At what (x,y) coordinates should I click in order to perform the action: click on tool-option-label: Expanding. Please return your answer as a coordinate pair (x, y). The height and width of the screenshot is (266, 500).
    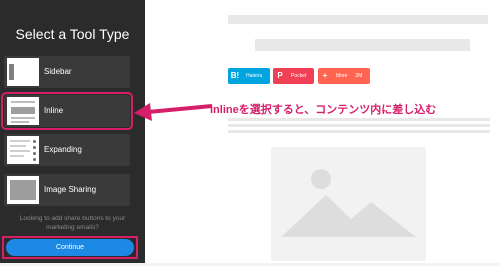
    Looking at the image, I should click on (63, 149).